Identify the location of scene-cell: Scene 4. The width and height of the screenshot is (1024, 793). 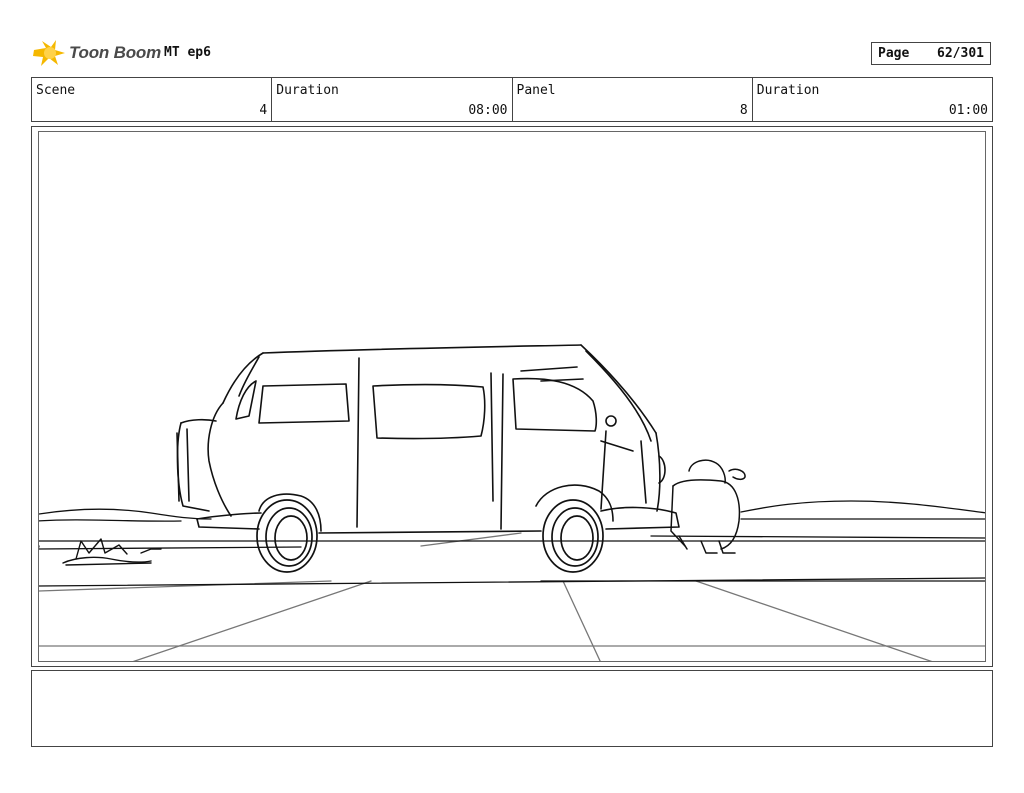
(152, 99).